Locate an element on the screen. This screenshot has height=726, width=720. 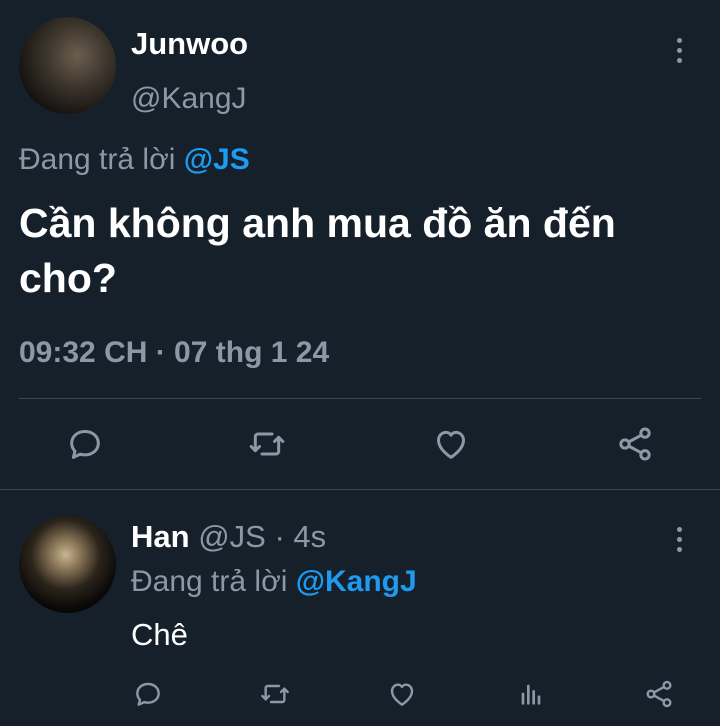
tweet-text: Cần không anh mua đồ ăn đến cho? is located at coordinates (317, 250).